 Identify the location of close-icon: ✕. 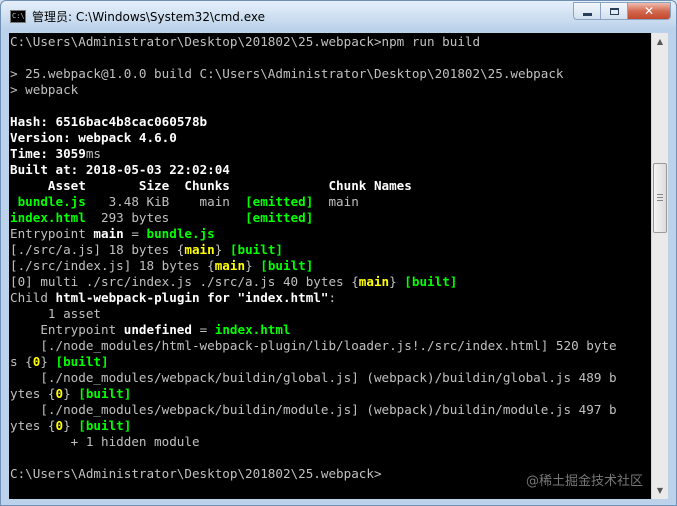
(649, 11).